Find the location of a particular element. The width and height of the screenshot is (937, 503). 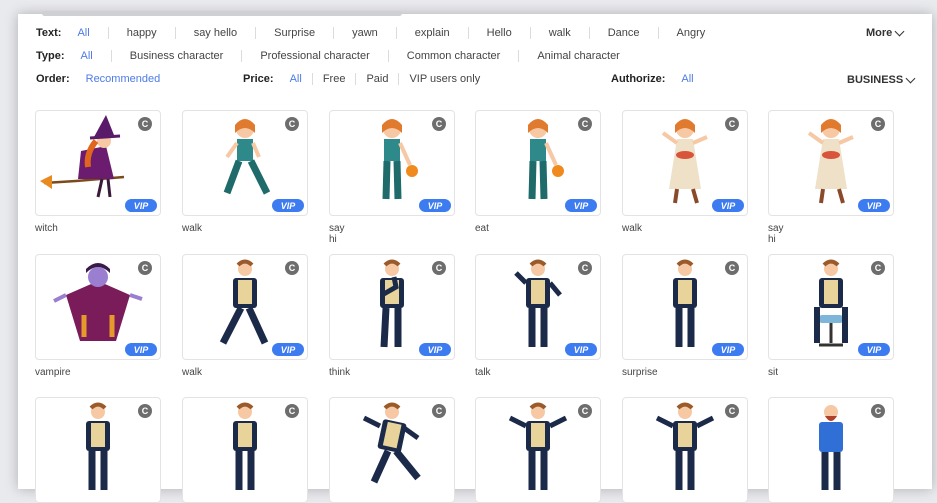

type-filter-option: Professional character is located at coordinates (314, 56).